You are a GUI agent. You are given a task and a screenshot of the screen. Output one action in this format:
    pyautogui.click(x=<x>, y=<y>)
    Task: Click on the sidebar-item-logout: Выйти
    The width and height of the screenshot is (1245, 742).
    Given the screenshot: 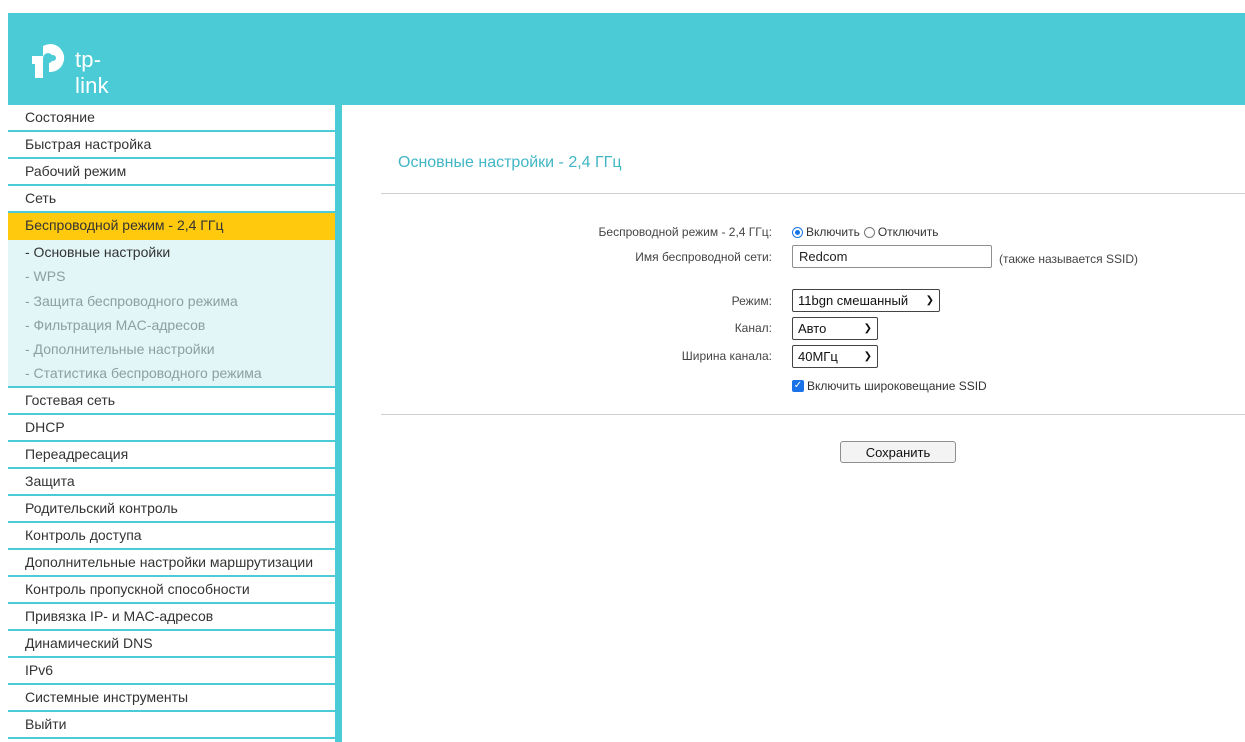 What is the action you would take?
    pyautogui.click(x=171, y=725)
    